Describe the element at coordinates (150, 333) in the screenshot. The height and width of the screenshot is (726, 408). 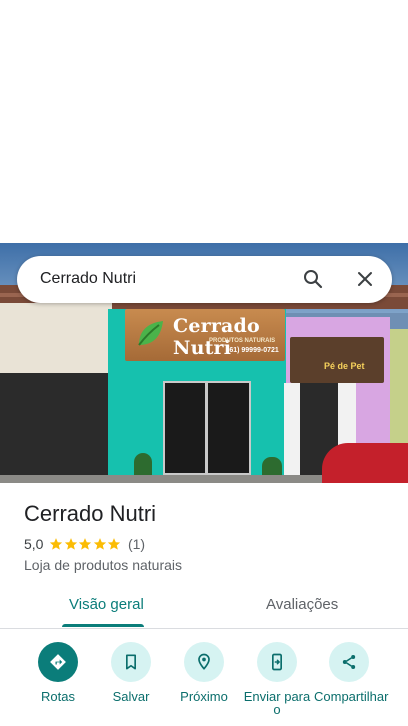
I see `leaf-logo-icon` at that location.